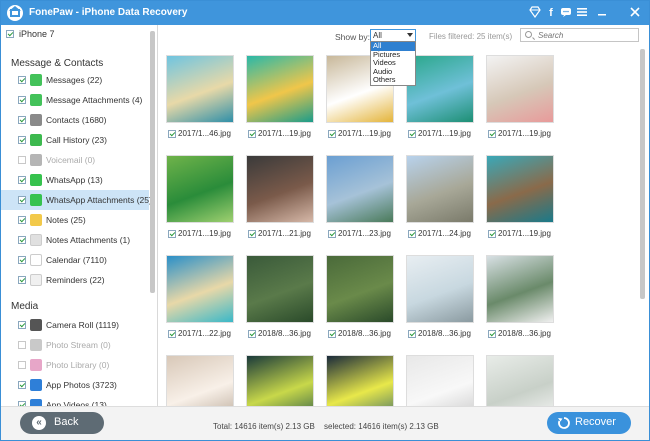  Describe the element at coordinates (75, 345) in the screenshot. I see `sidebar-item-photo-stream: Photo Stream (0)` at that location.